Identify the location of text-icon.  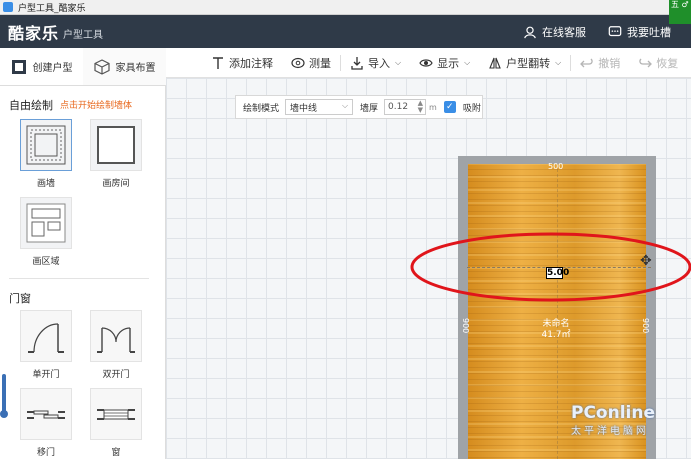
(218, 62).